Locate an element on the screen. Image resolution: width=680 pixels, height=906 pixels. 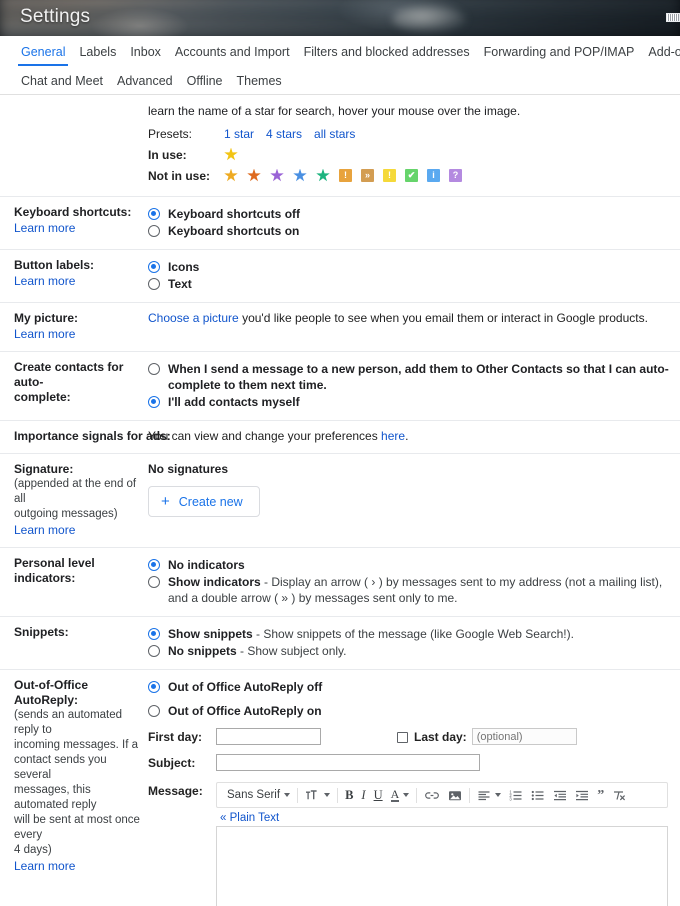
out-of-office-learn-more-link: Learn more is located at coordinates (44, 866).